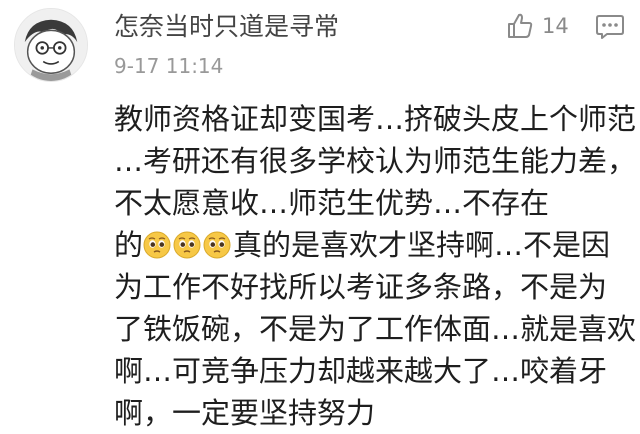  I want to click on speech-bubble-icon, so click(610, 27).